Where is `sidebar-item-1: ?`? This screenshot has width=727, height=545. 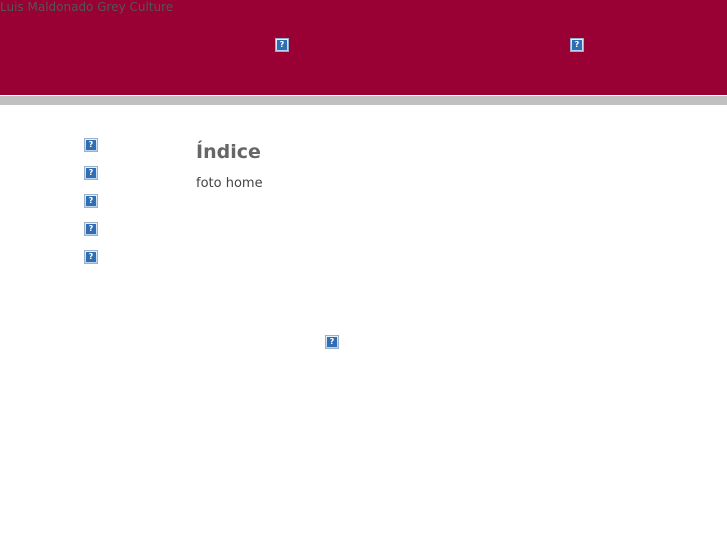 sidebar-item-1: ? is located at coordinates (91, 145).